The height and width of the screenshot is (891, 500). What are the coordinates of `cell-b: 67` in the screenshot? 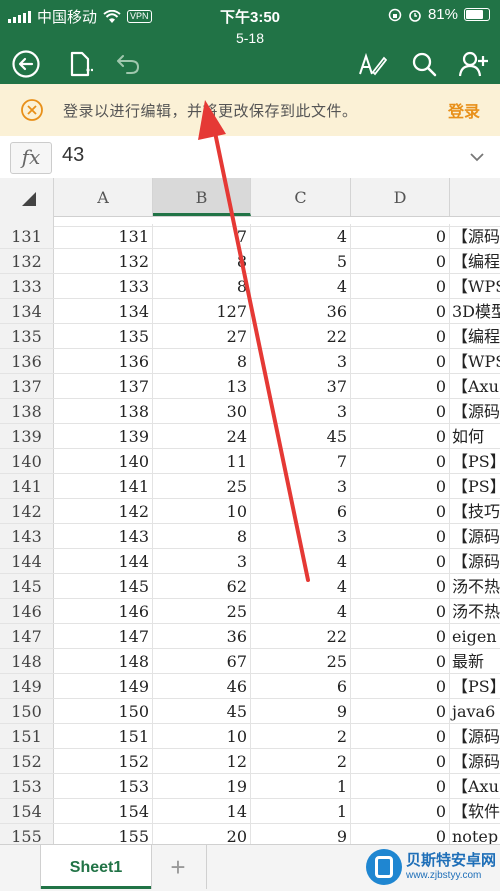 It's located at (202, 661).